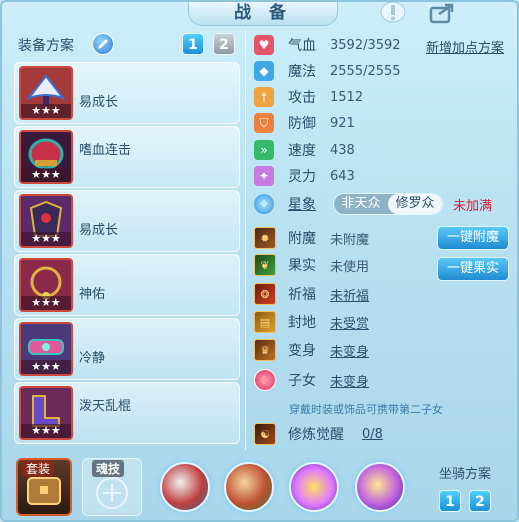  I want to click on extra-row-fief: ▤ 封地 未受赏, so click(311, 322).